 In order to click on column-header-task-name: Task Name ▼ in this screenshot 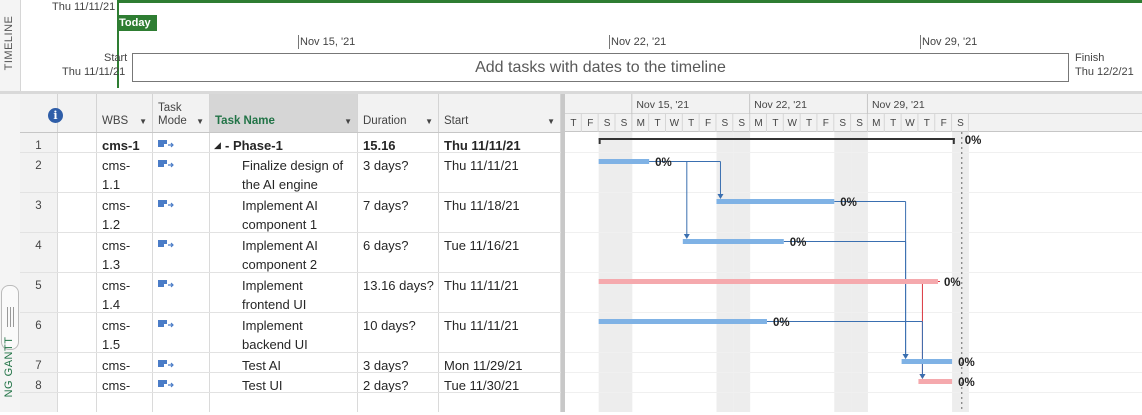, I will do `click(284, 113)`.